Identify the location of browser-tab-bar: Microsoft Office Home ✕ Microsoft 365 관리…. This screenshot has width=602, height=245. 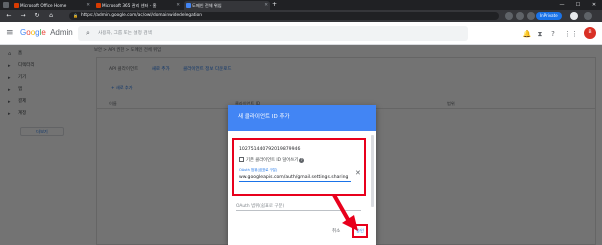
(301, 5).